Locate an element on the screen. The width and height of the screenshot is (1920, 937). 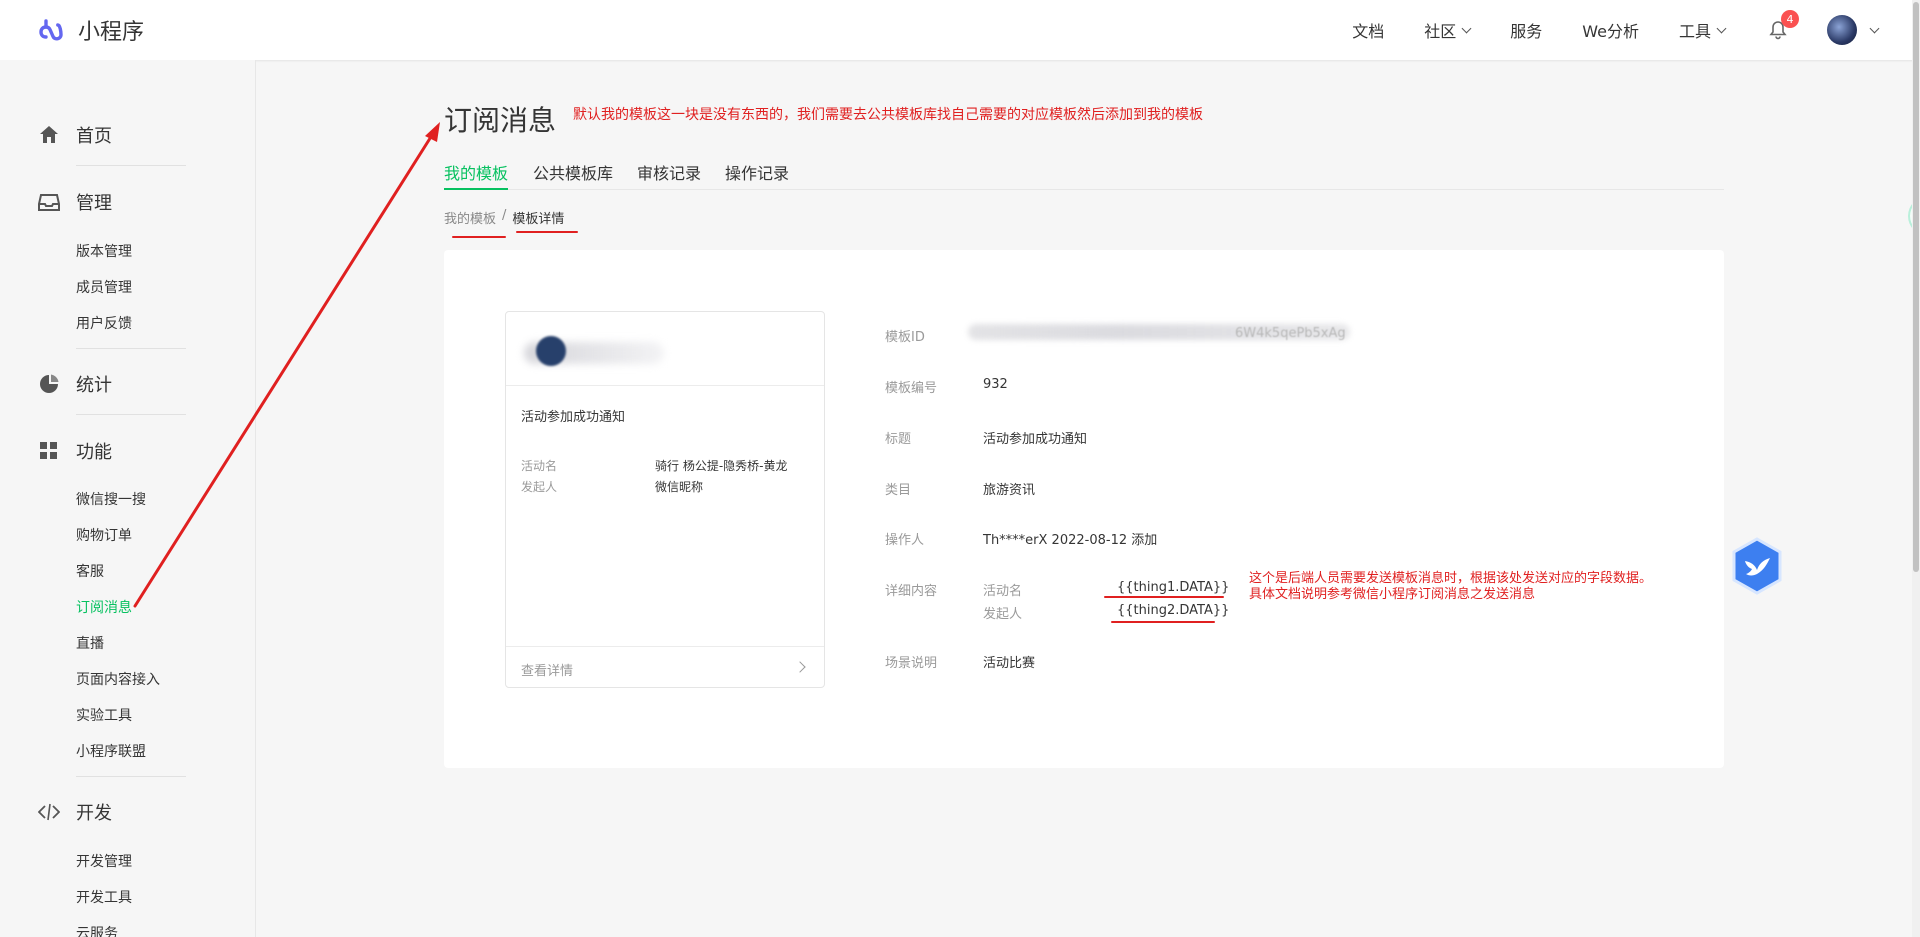
template-number: 932 is located at coordinates (995, 384).